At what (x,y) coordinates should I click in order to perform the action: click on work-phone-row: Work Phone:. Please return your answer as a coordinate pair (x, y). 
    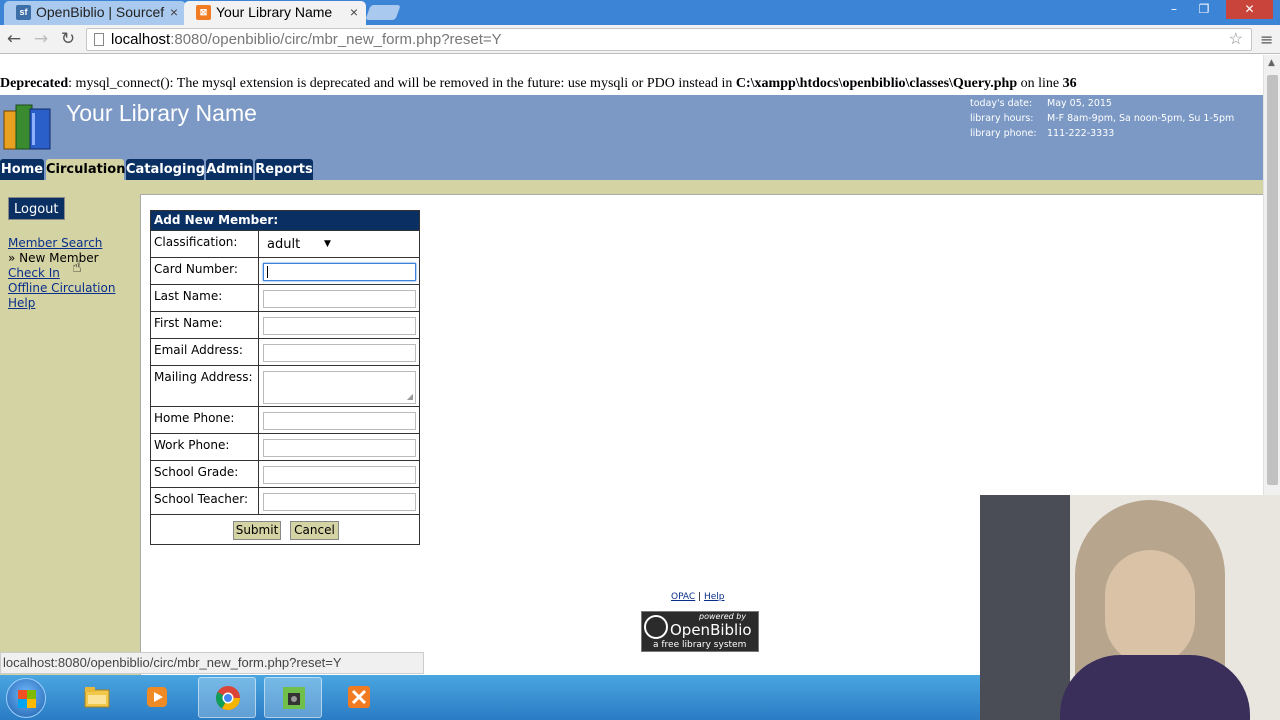
    Looking at the image, I should click on (285, 446).